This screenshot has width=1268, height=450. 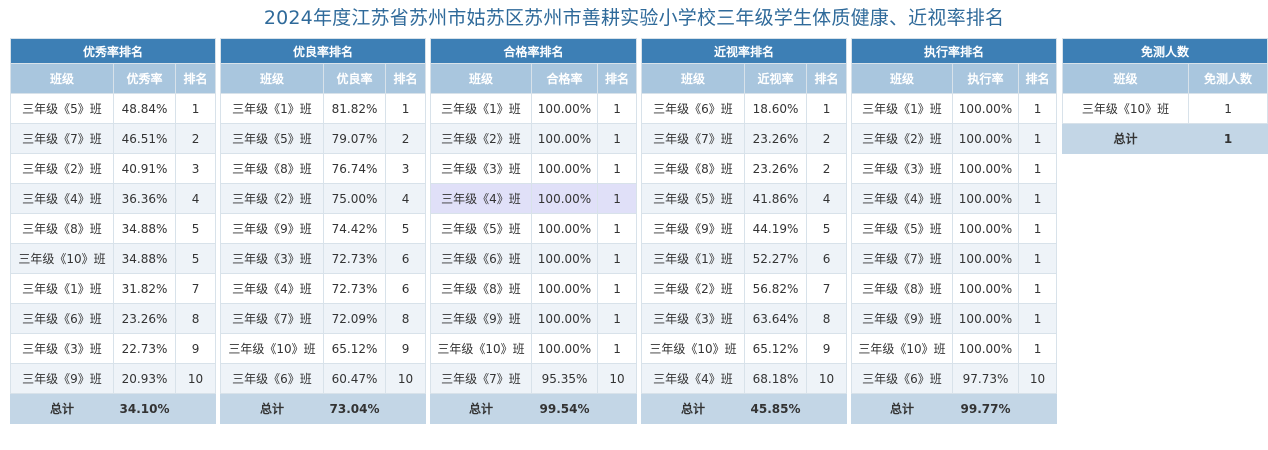 What do you see at coordinates (113, 258) in the screenshot?
I see `table-row: 三年级《10》班 34.88% 5` at bounding box center [113, 258].